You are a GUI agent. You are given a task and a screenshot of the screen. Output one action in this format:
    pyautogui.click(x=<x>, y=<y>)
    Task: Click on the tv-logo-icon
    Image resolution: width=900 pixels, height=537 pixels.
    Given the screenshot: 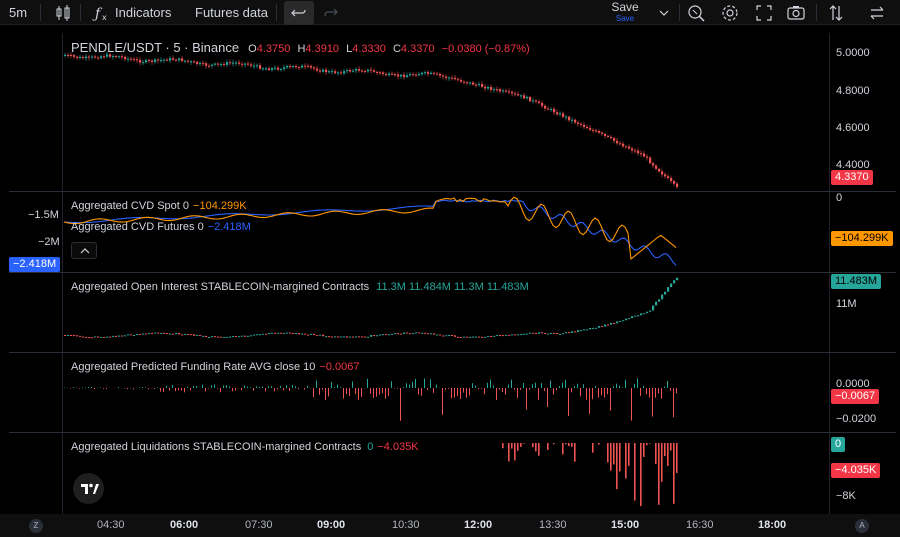 What is the action you would take?
    pyautogui.click(x=90, y=488)
    